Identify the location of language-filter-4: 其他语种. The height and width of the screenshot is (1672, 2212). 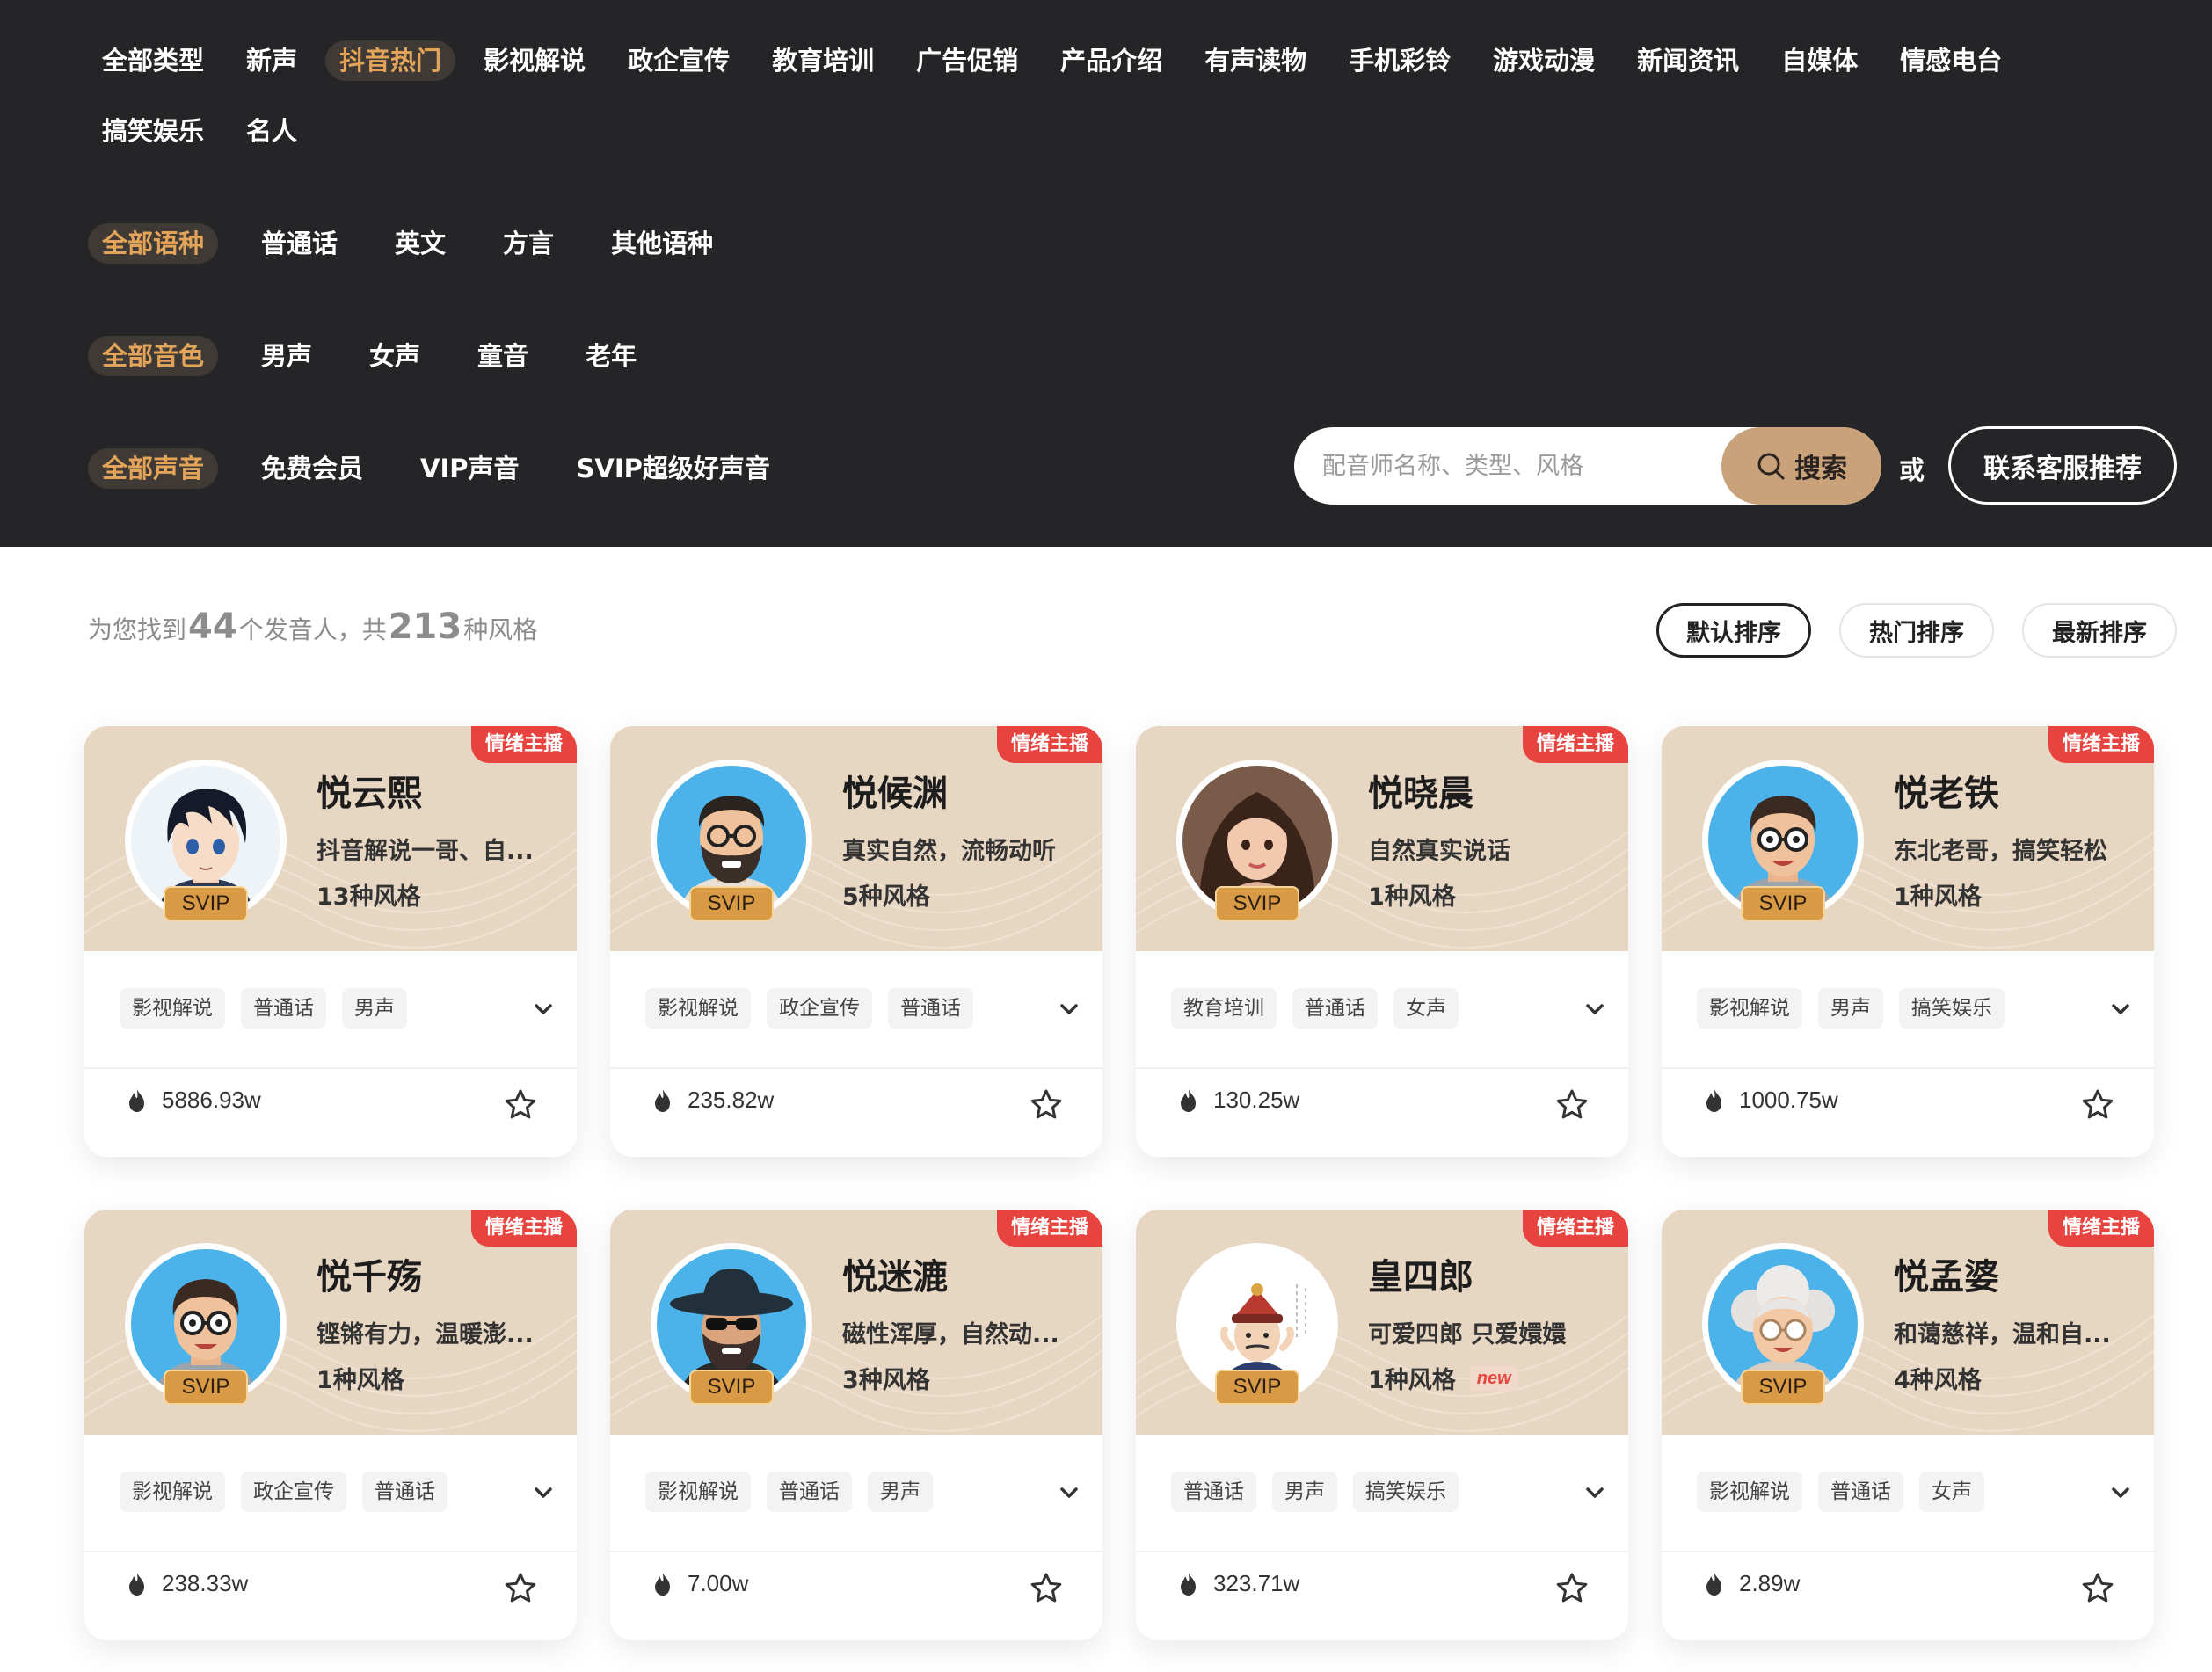
(662, 243).